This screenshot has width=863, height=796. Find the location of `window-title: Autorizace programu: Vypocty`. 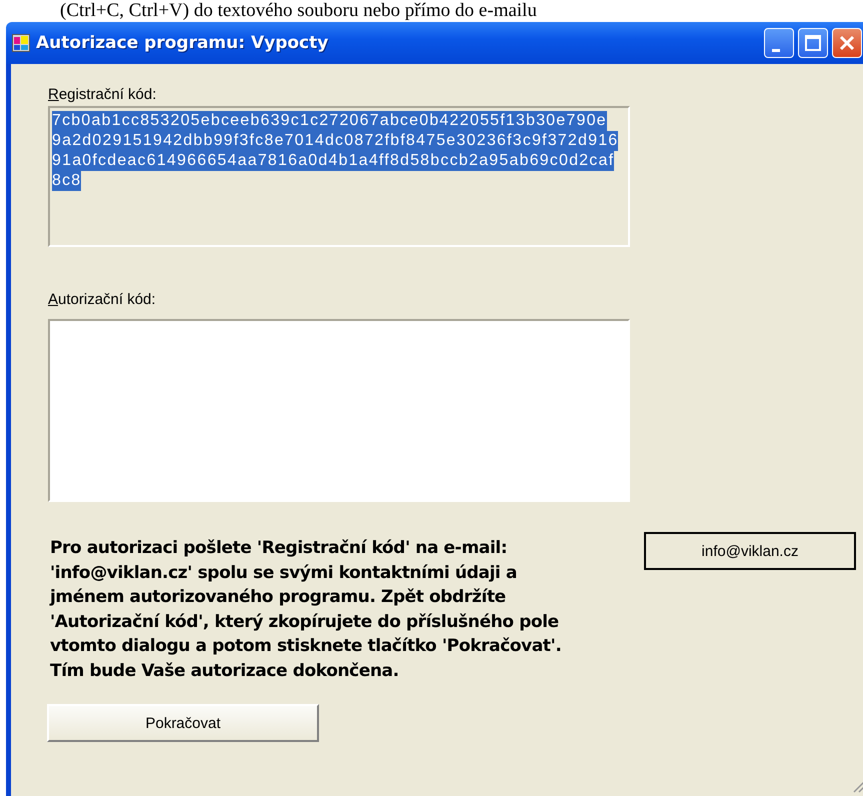

window-title: Autorizace programu: Vypocty is located at coordinates (182, 43).